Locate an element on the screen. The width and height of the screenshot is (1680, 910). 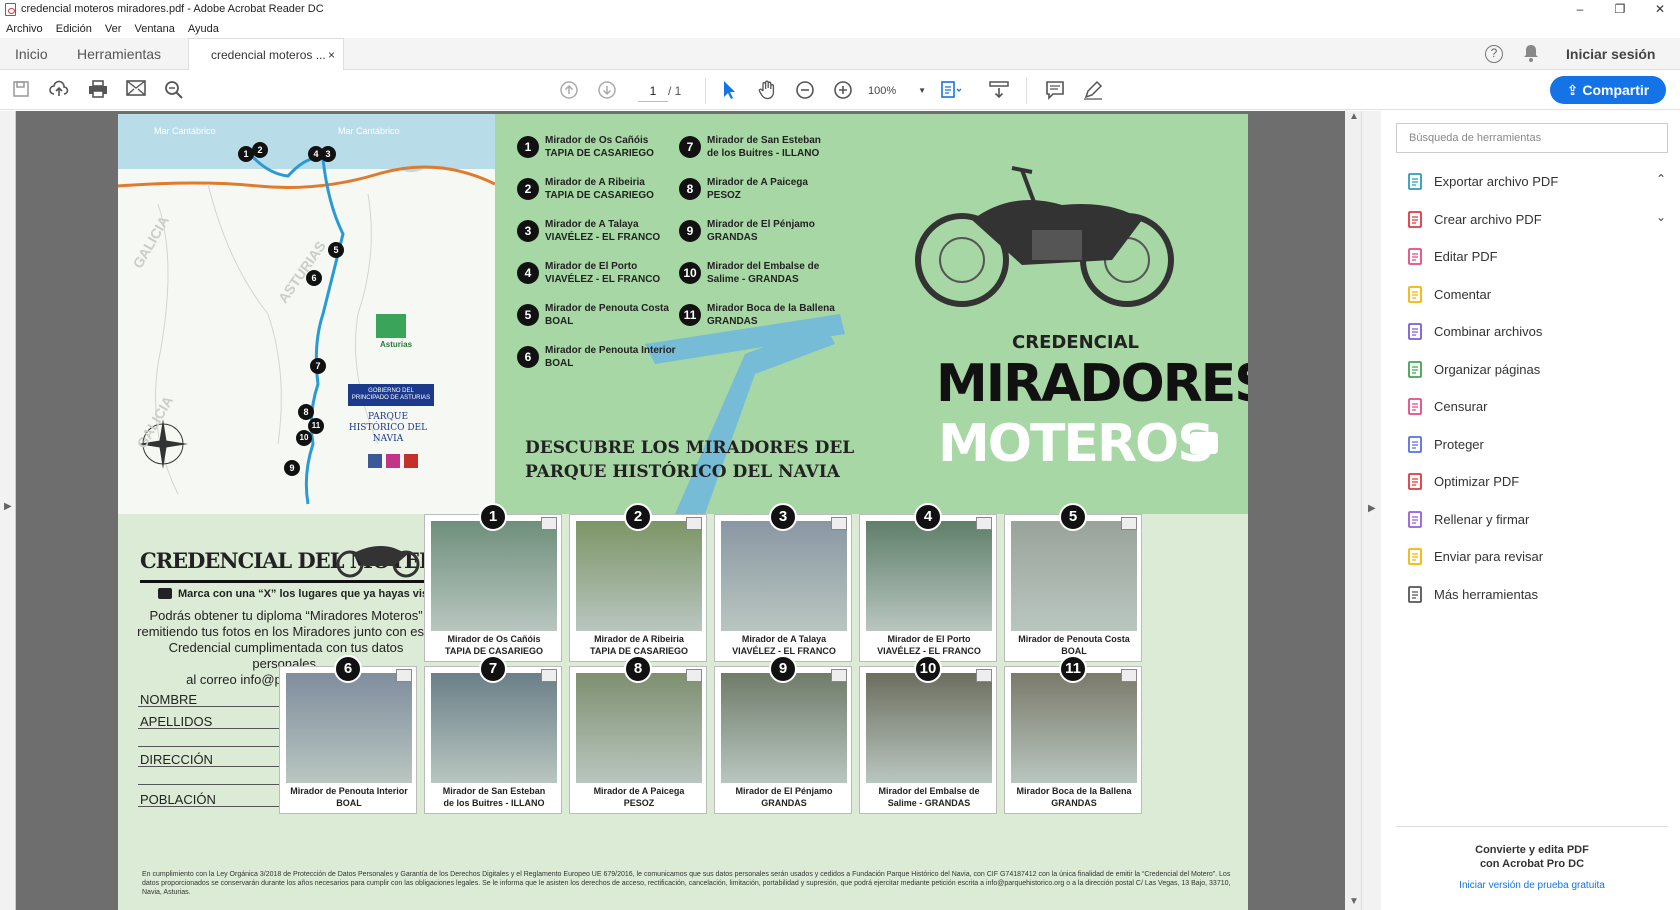
mirador-card: 9 Mirador de El Pénjamo GRANDAS is located at coordinates (783, 734).